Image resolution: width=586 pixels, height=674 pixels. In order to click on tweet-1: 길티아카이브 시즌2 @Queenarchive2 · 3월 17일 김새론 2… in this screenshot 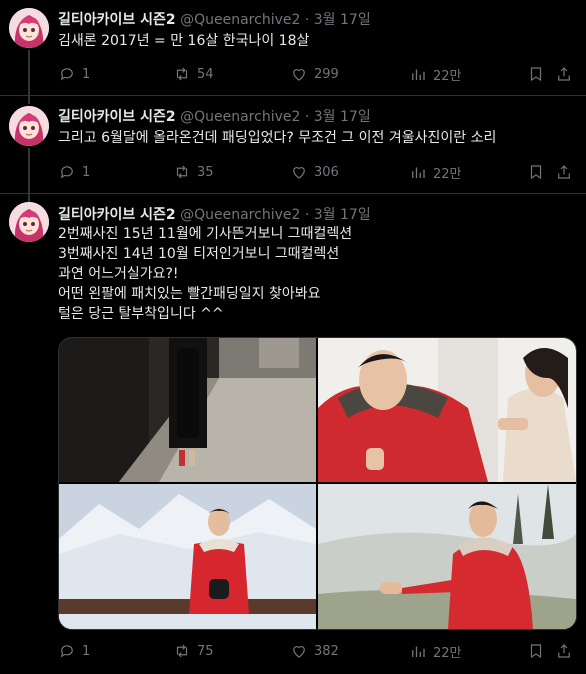, I will do `click(293, 48)`.